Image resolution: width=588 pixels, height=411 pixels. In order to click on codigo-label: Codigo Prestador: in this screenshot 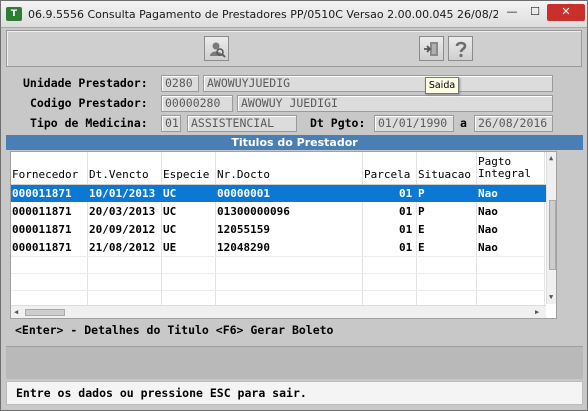, I will do `click(89, 103)`.